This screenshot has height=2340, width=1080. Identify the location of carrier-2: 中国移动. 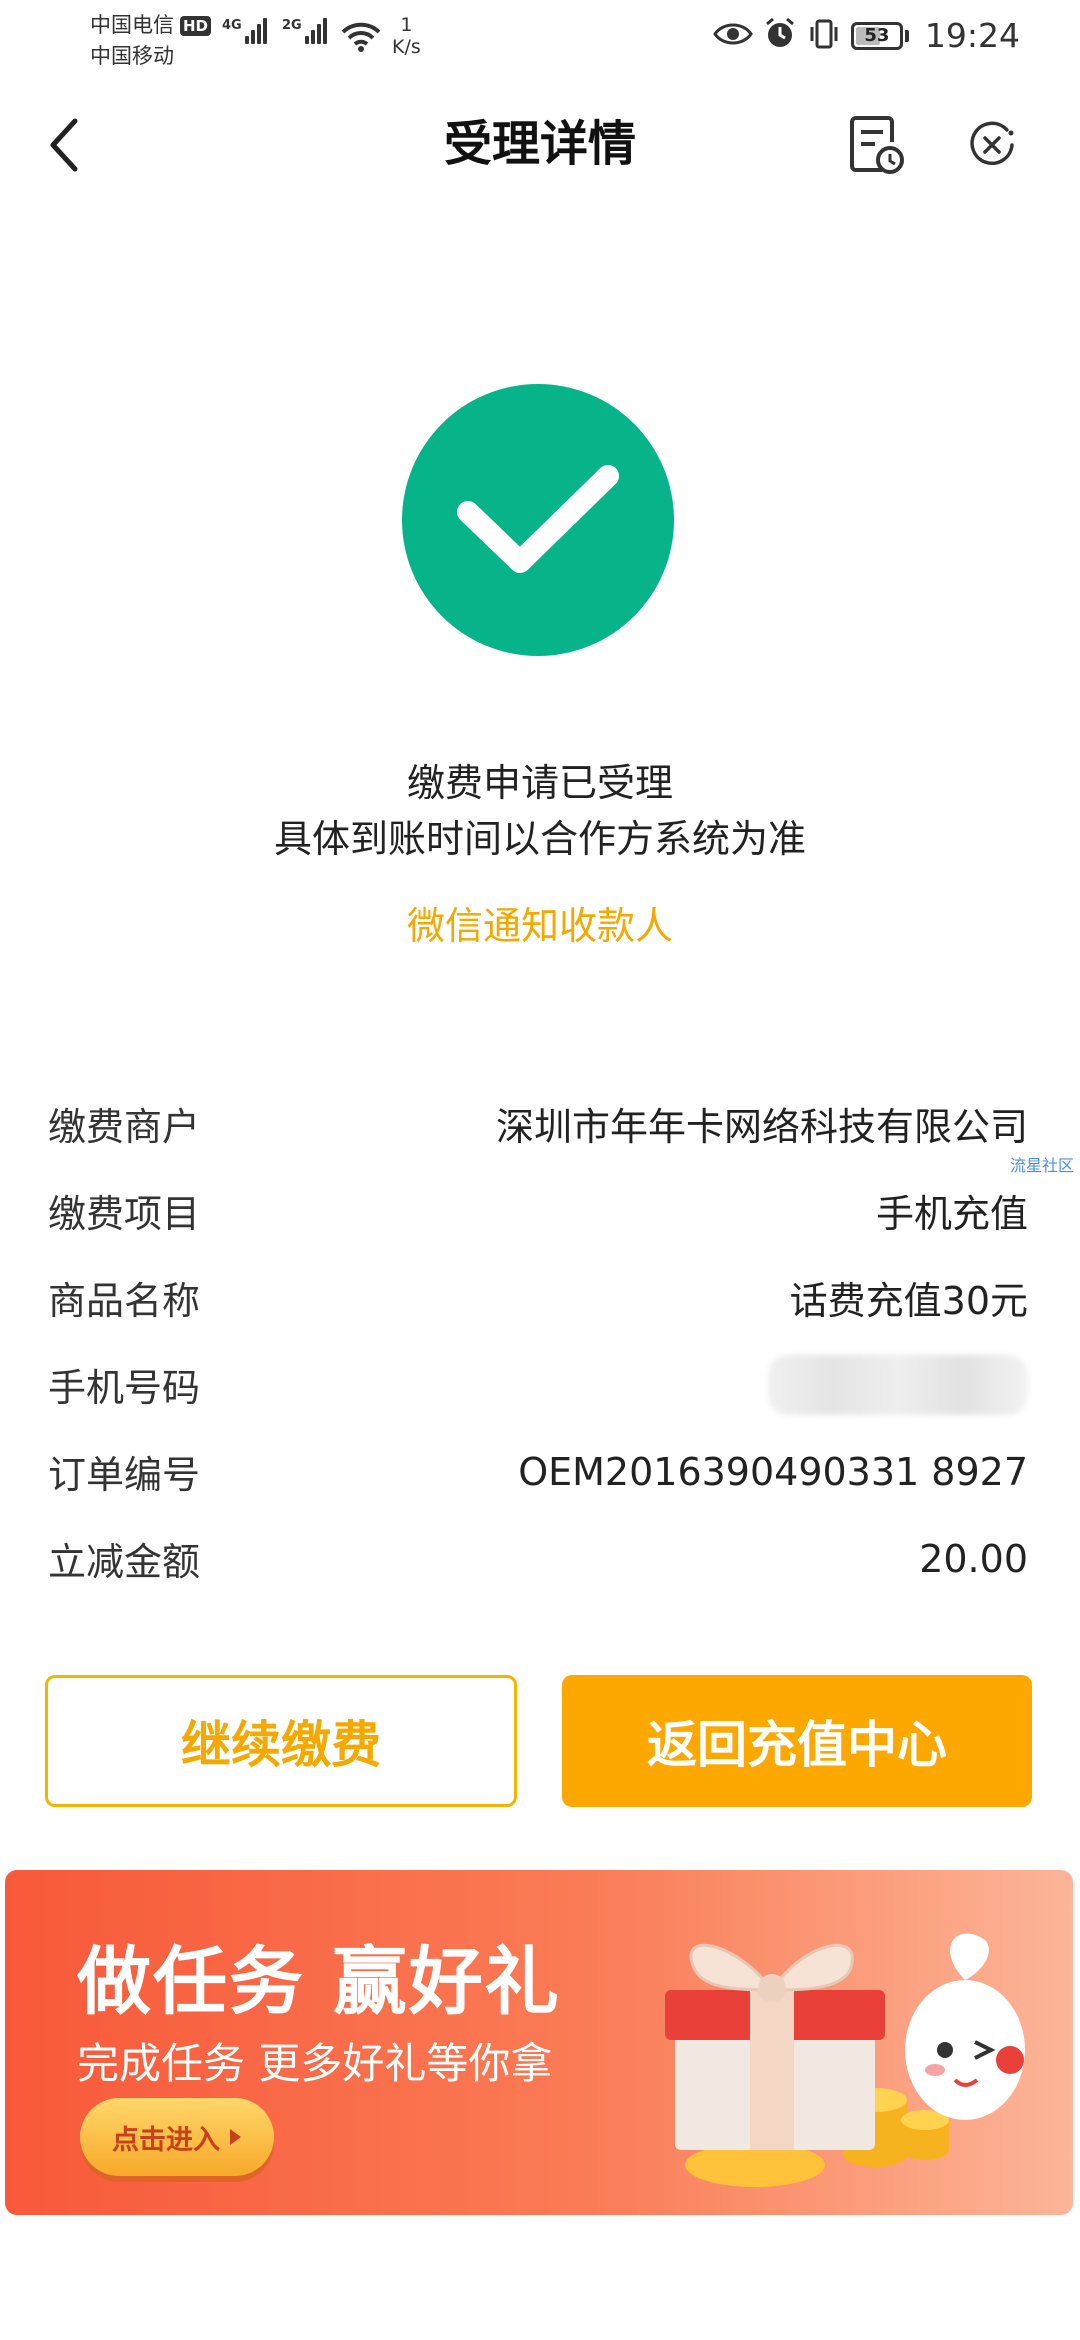
(132, 56).